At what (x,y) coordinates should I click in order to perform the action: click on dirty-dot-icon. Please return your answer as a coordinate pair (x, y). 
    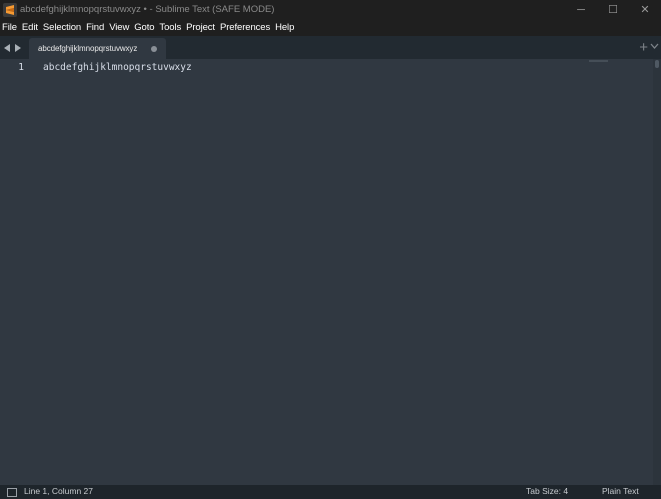
    Looking at the image, I should click on (154, 49).